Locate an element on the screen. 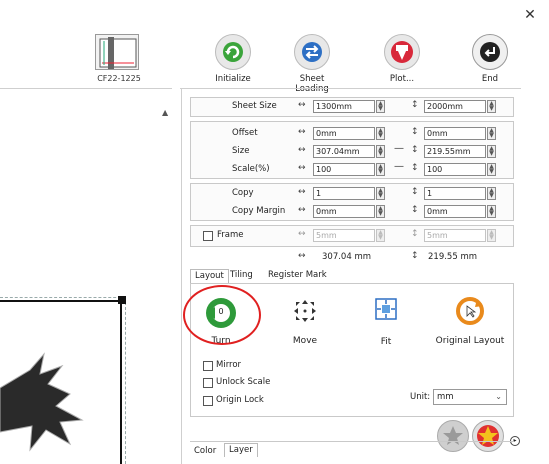 The height and width of the screenshot is (464, 549). unit-label: Unit: is located at coordinates (420, 397).